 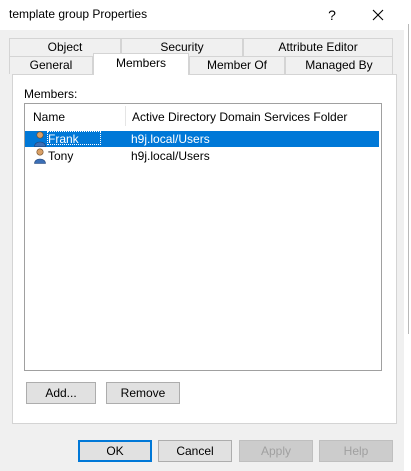 I want to click on column-separator, so click(x=125, y=116).